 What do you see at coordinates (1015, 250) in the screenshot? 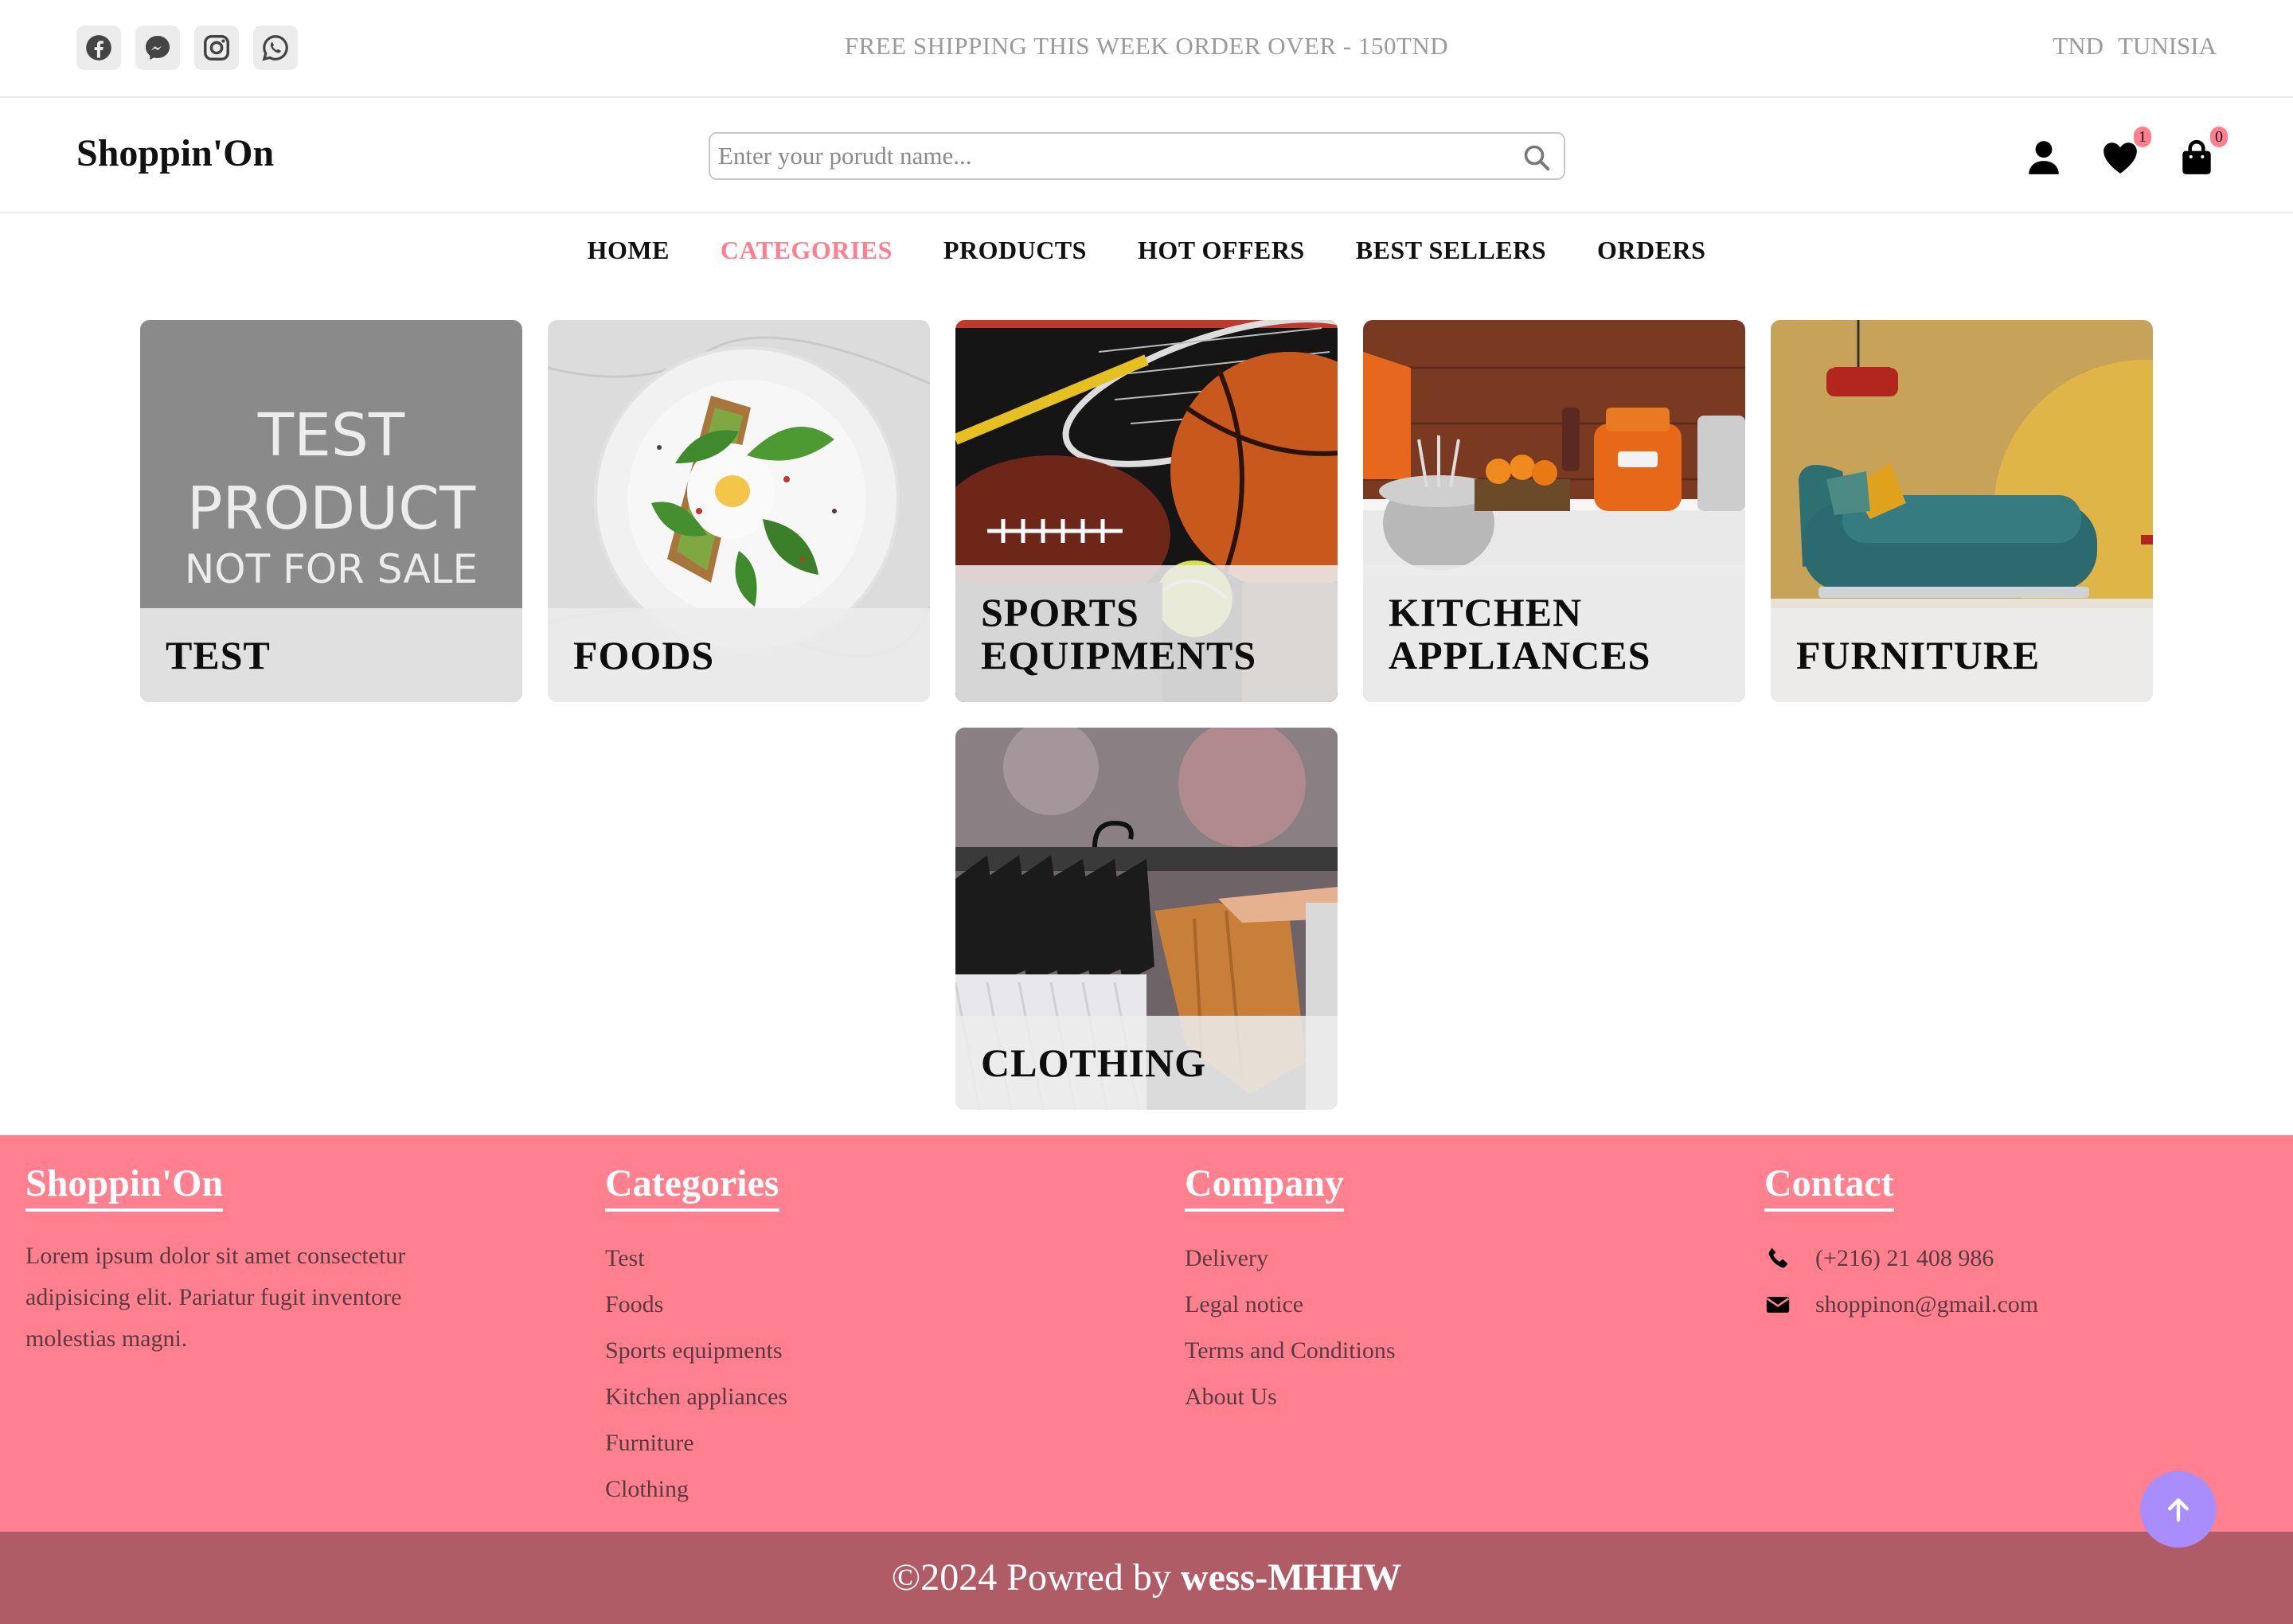
I see `nav-products: PRODUCTS` at bounding box center [1015, 250].